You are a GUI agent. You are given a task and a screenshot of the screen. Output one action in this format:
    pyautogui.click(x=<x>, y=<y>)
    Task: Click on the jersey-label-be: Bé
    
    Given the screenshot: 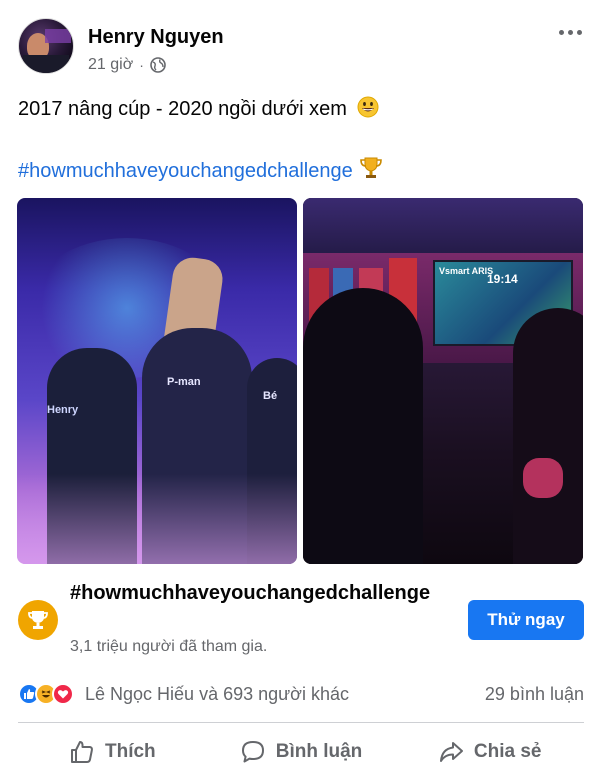 What is the action you would take?
    pyautogui.click(x=270, y=396)
    